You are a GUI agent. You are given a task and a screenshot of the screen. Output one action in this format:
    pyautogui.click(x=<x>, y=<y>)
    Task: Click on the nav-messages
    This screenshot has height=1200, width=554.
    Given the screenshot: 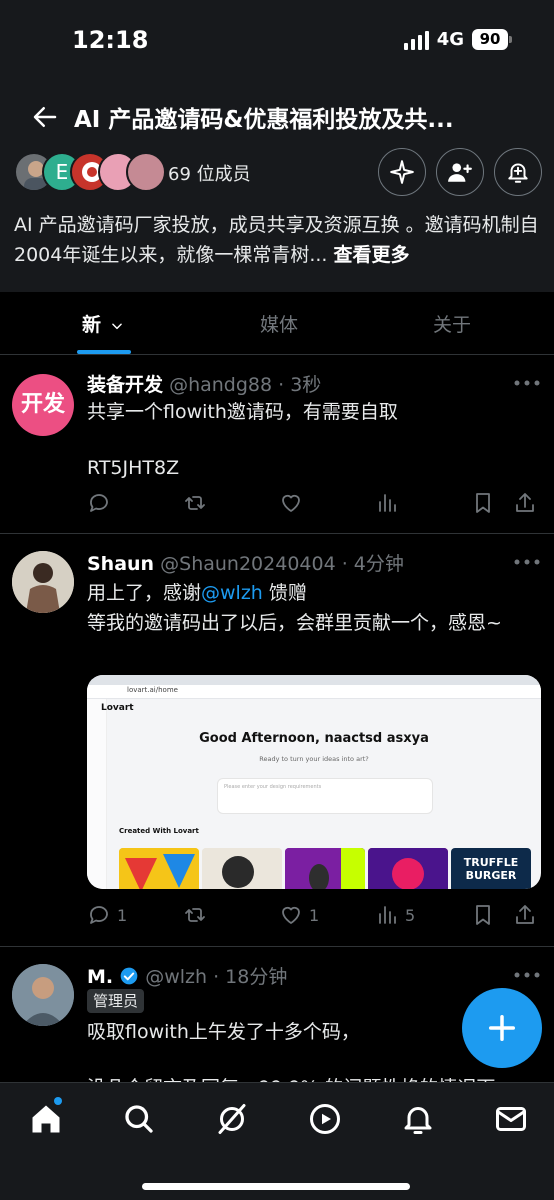 What is the action you would take?
    pyautogui.click(x=511, y=1119)
    